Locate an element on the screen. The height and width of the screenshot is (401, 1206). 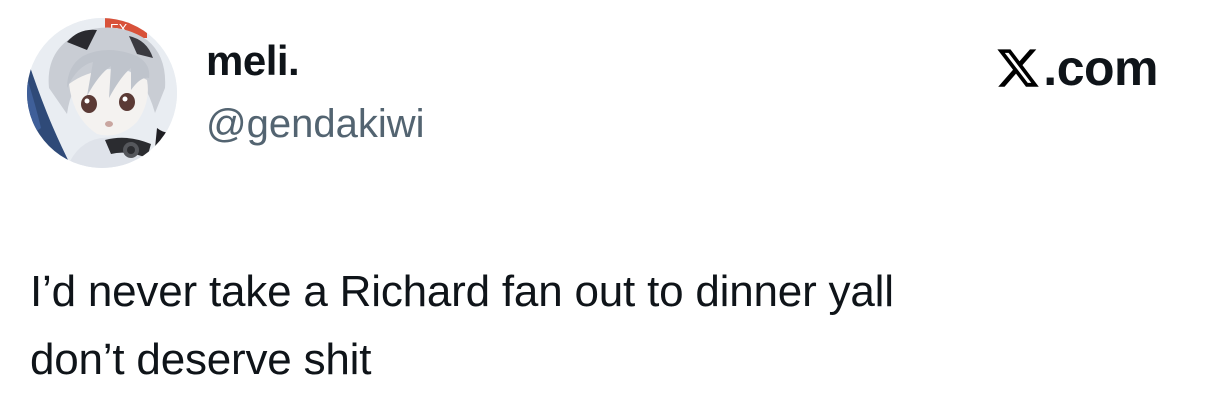
avatar-image: EX is located at coordinates (102, 93).